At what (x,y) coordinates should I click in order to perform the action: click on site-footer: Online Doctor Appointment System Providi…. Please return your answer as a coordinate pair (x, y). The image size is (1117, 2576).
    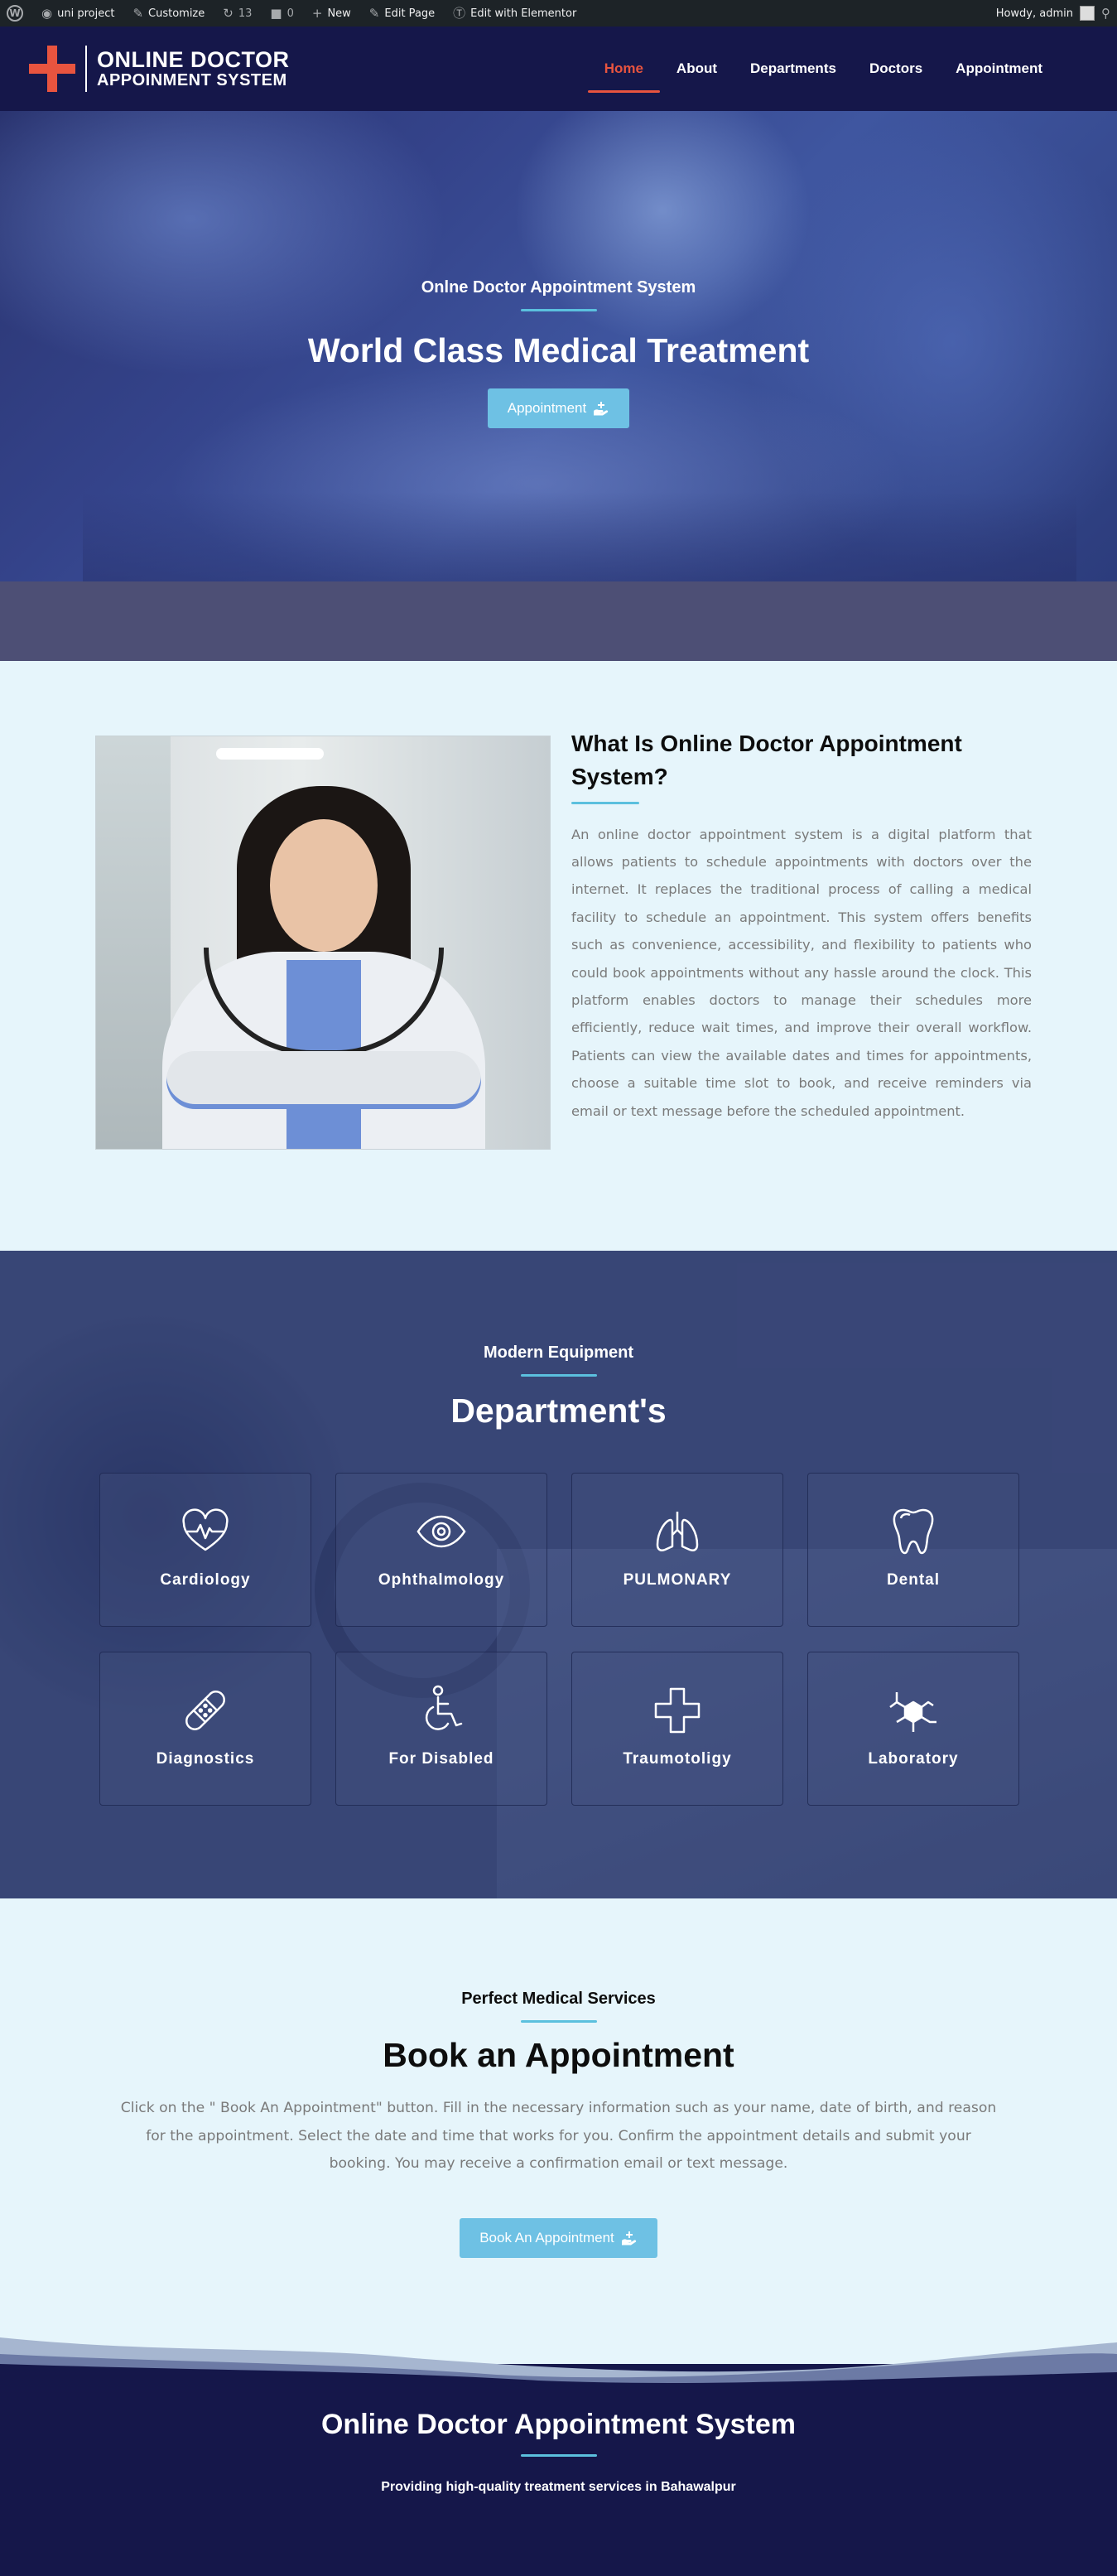
    Looking at the image, I should click on (558, 2456).